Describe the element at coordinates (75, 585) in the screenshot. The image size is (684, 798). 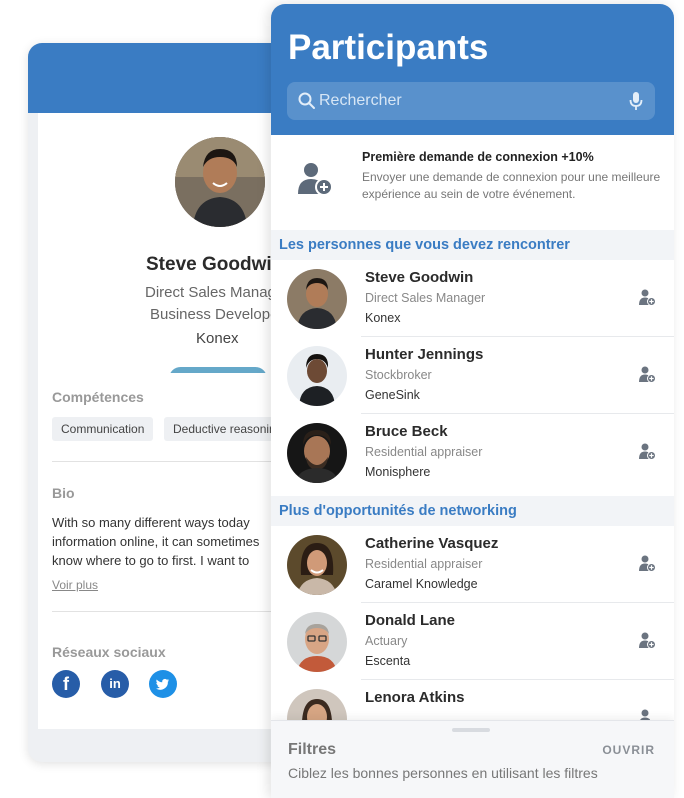
I see `see-more-link: Voir plus` at that location.